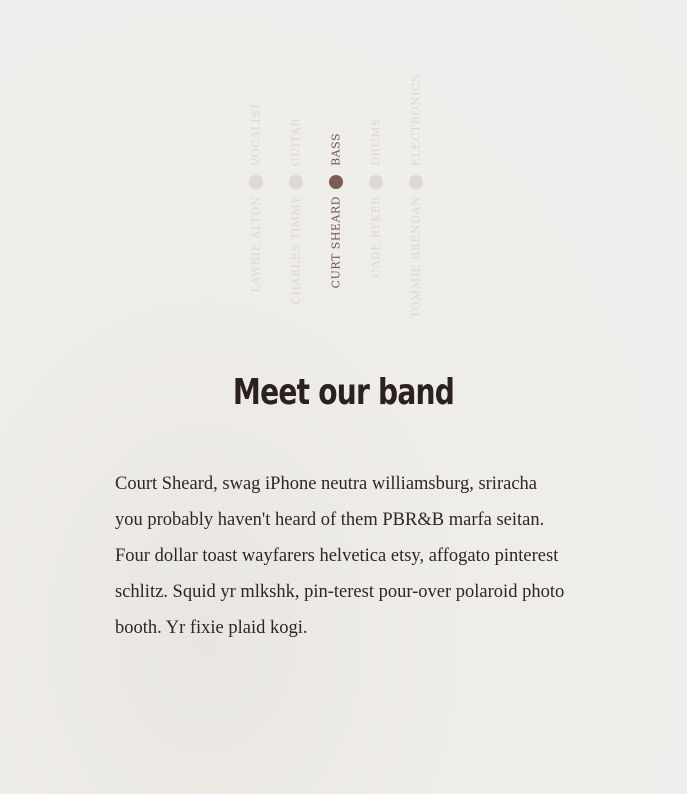  Describe the element at coordinates (343, 392) in the screenshot. I see `section-title: Meet our band` at that location.